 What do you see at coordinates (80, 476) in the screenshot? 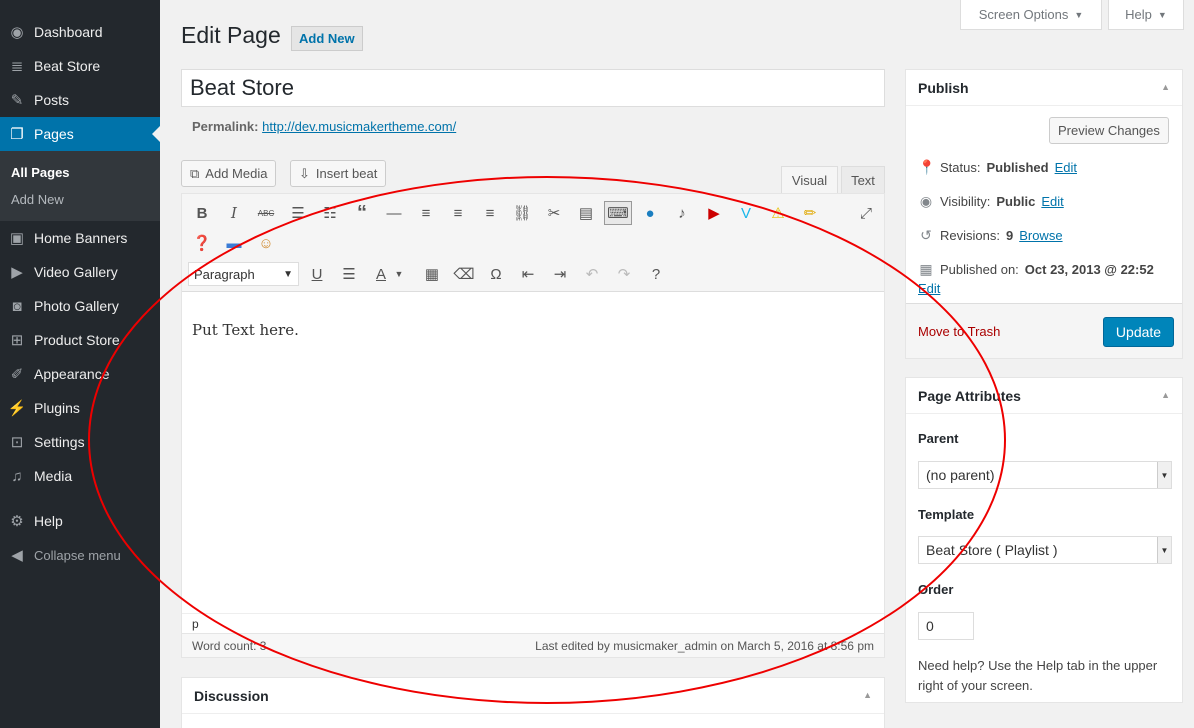
I see `menu-media: ♫ Media` at bounding box center [80, 476].